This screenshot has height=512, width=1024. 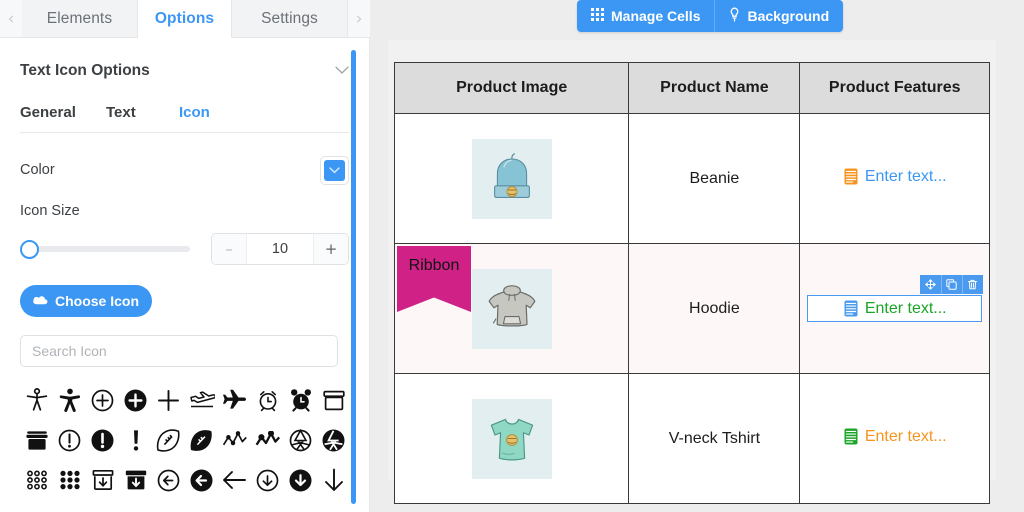 What do you see at coordinates (300, 440) in the screenshot?
I see `aperture-outline-icon` at bounding box center [300, 440].